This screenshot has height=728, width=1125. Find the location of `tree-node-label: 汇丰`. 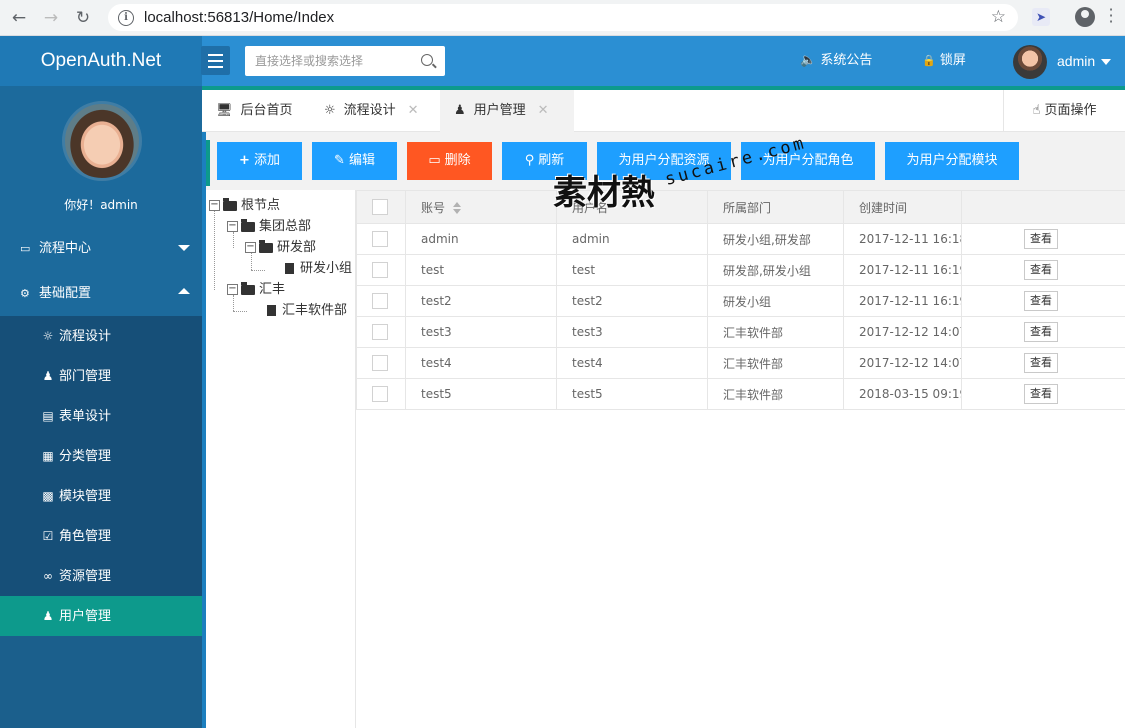

tree-node-label: 汇丰 is located at coordinates (272, 289).